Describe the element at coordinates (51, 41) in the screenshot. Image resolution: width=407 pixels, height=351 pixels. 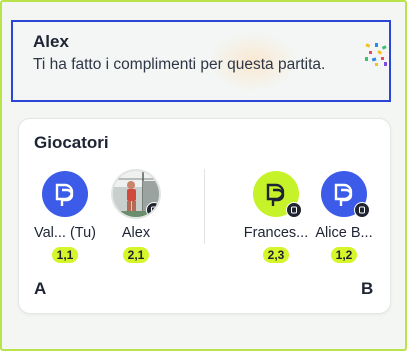
I see `notification-sender: Alex` at that location.